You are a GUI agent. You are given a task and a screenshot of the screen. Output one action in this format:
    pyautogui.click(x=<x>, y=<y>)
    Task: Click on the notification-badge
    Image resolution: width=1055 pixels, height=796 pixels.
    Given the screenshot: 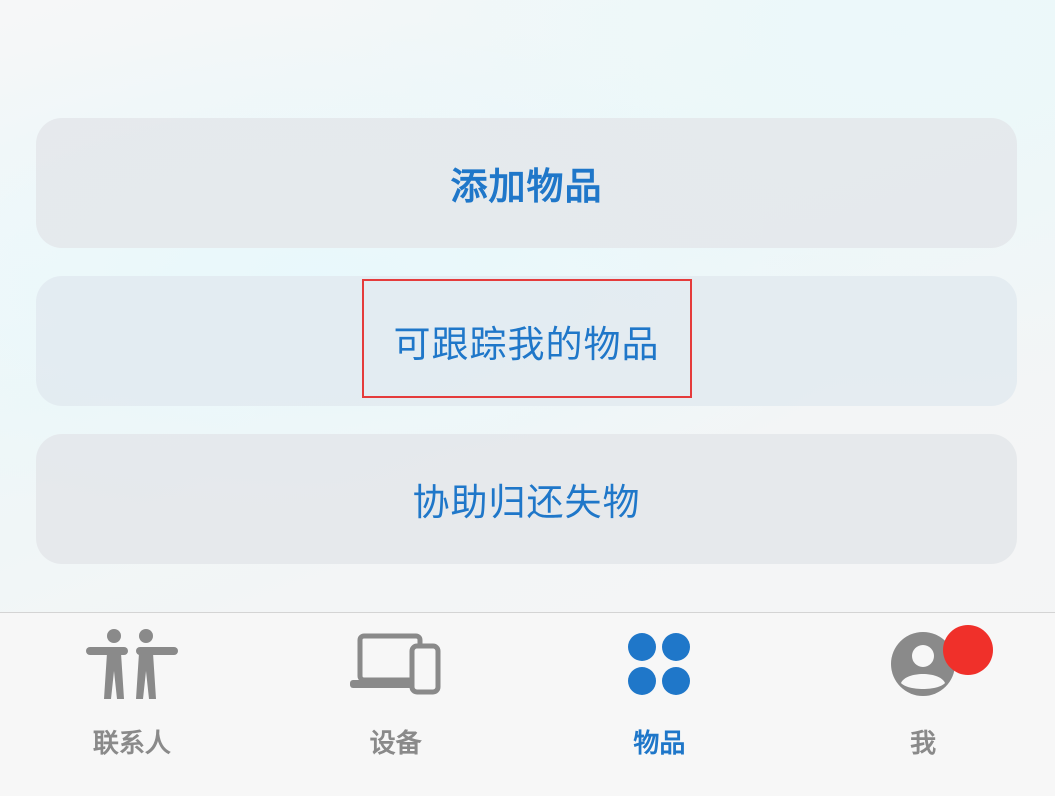 What is the action you would take?
    pyautogui.click(x=968, y=650)
    